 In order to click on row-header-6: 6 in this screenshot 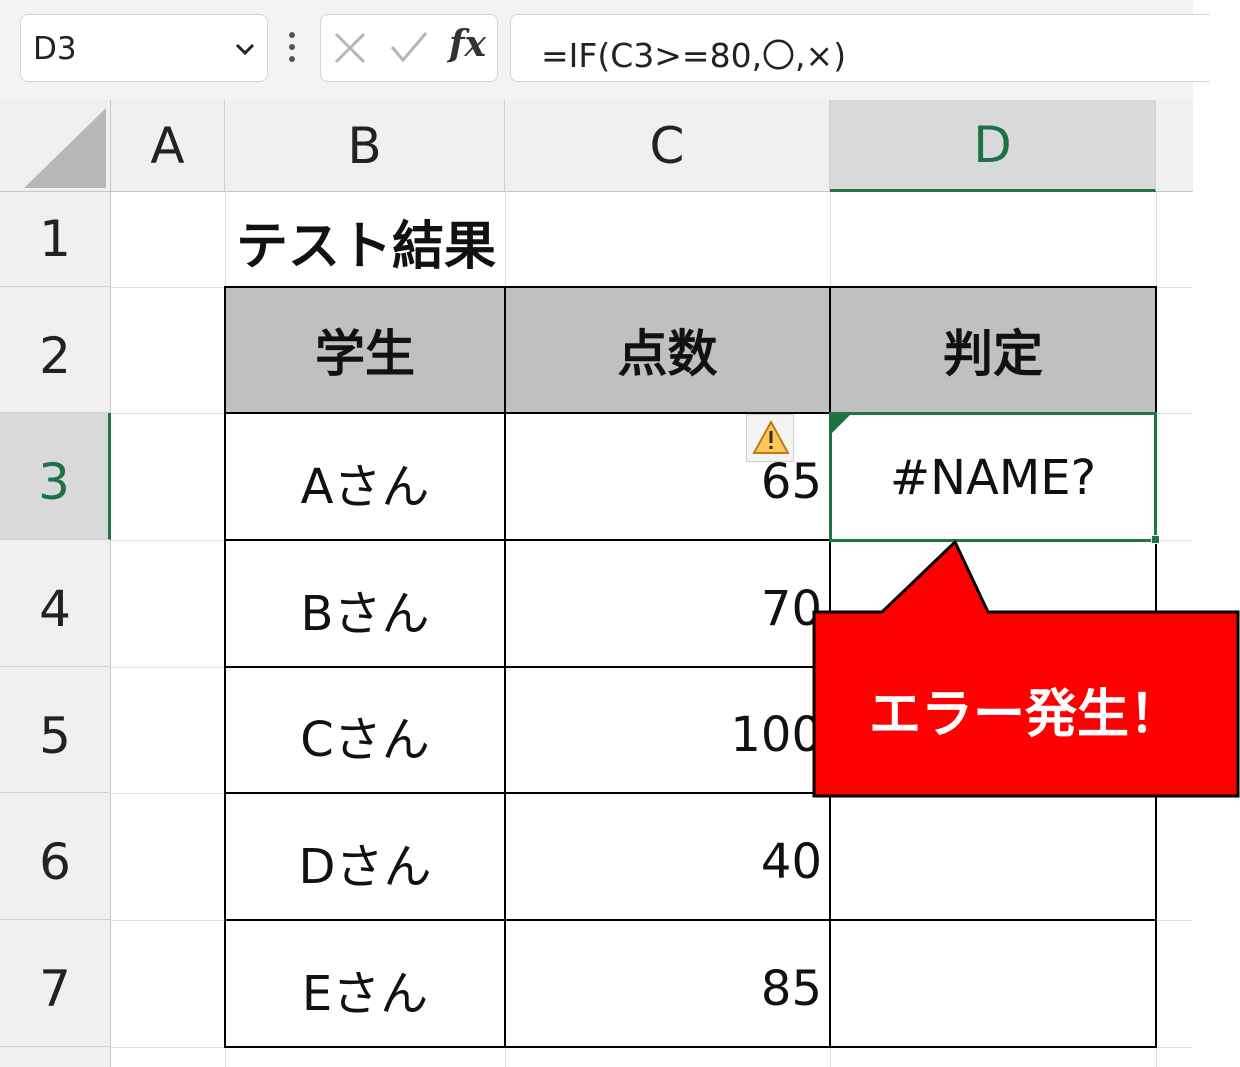, I will do `click(55, 856)`.